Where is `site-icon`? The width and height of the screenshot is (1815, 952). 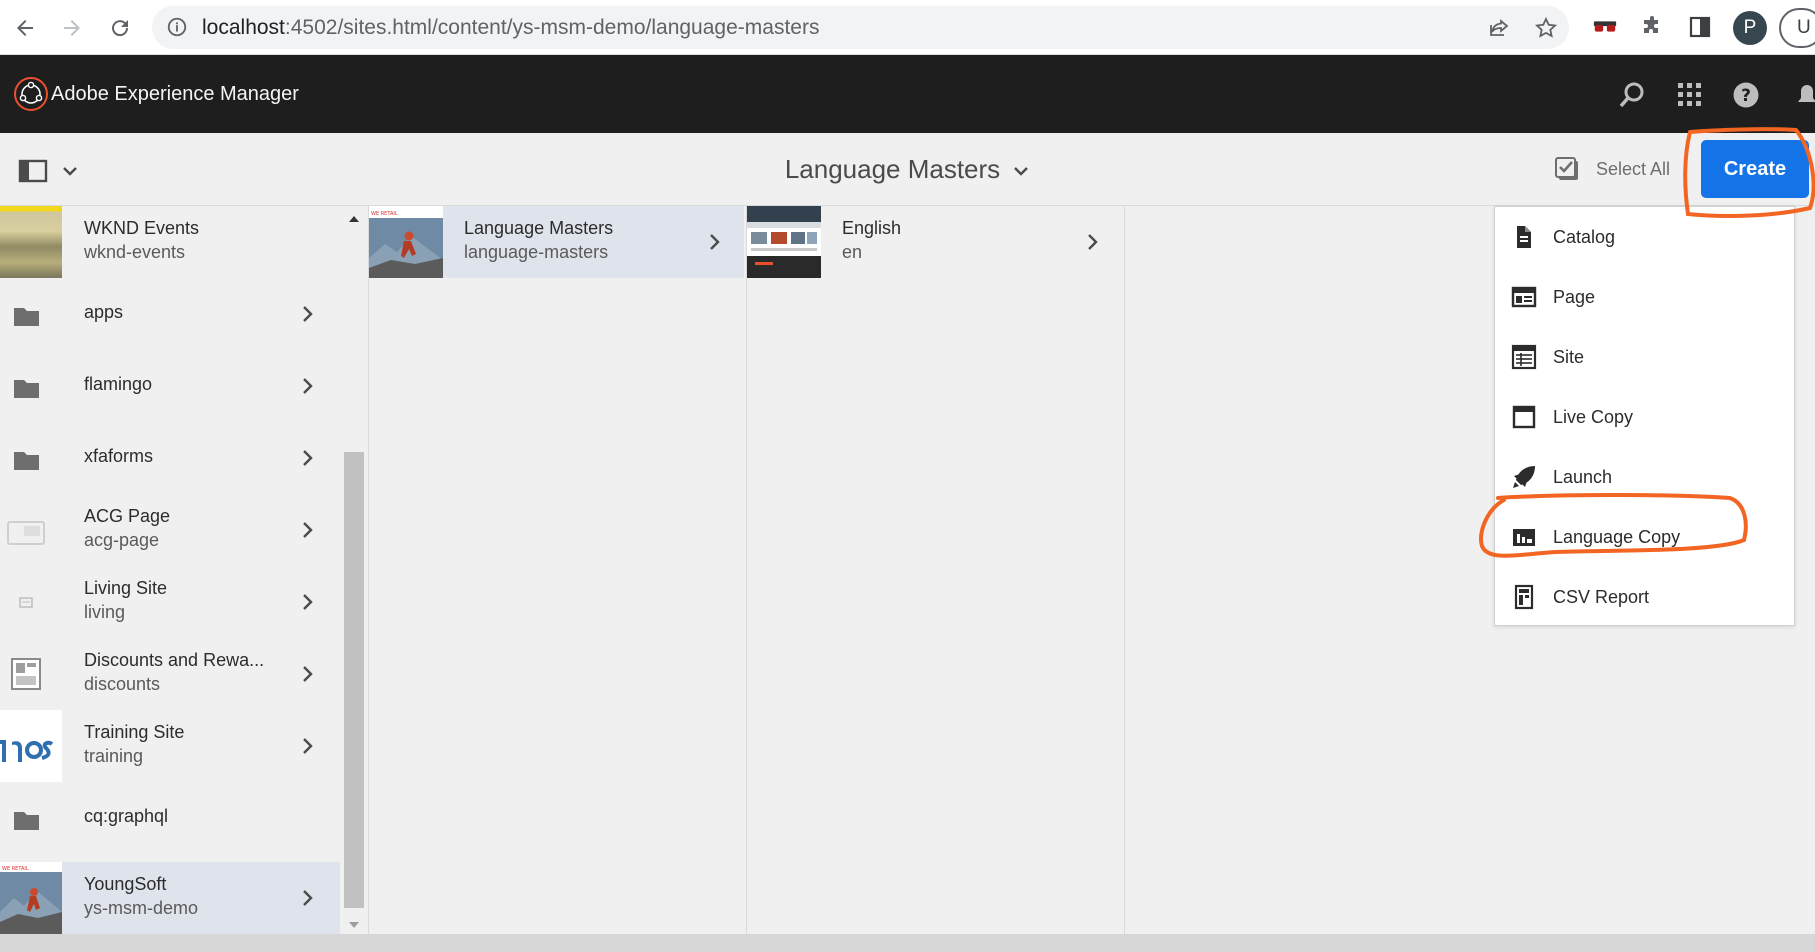
site-icon is located at coordinates (1524, 357).